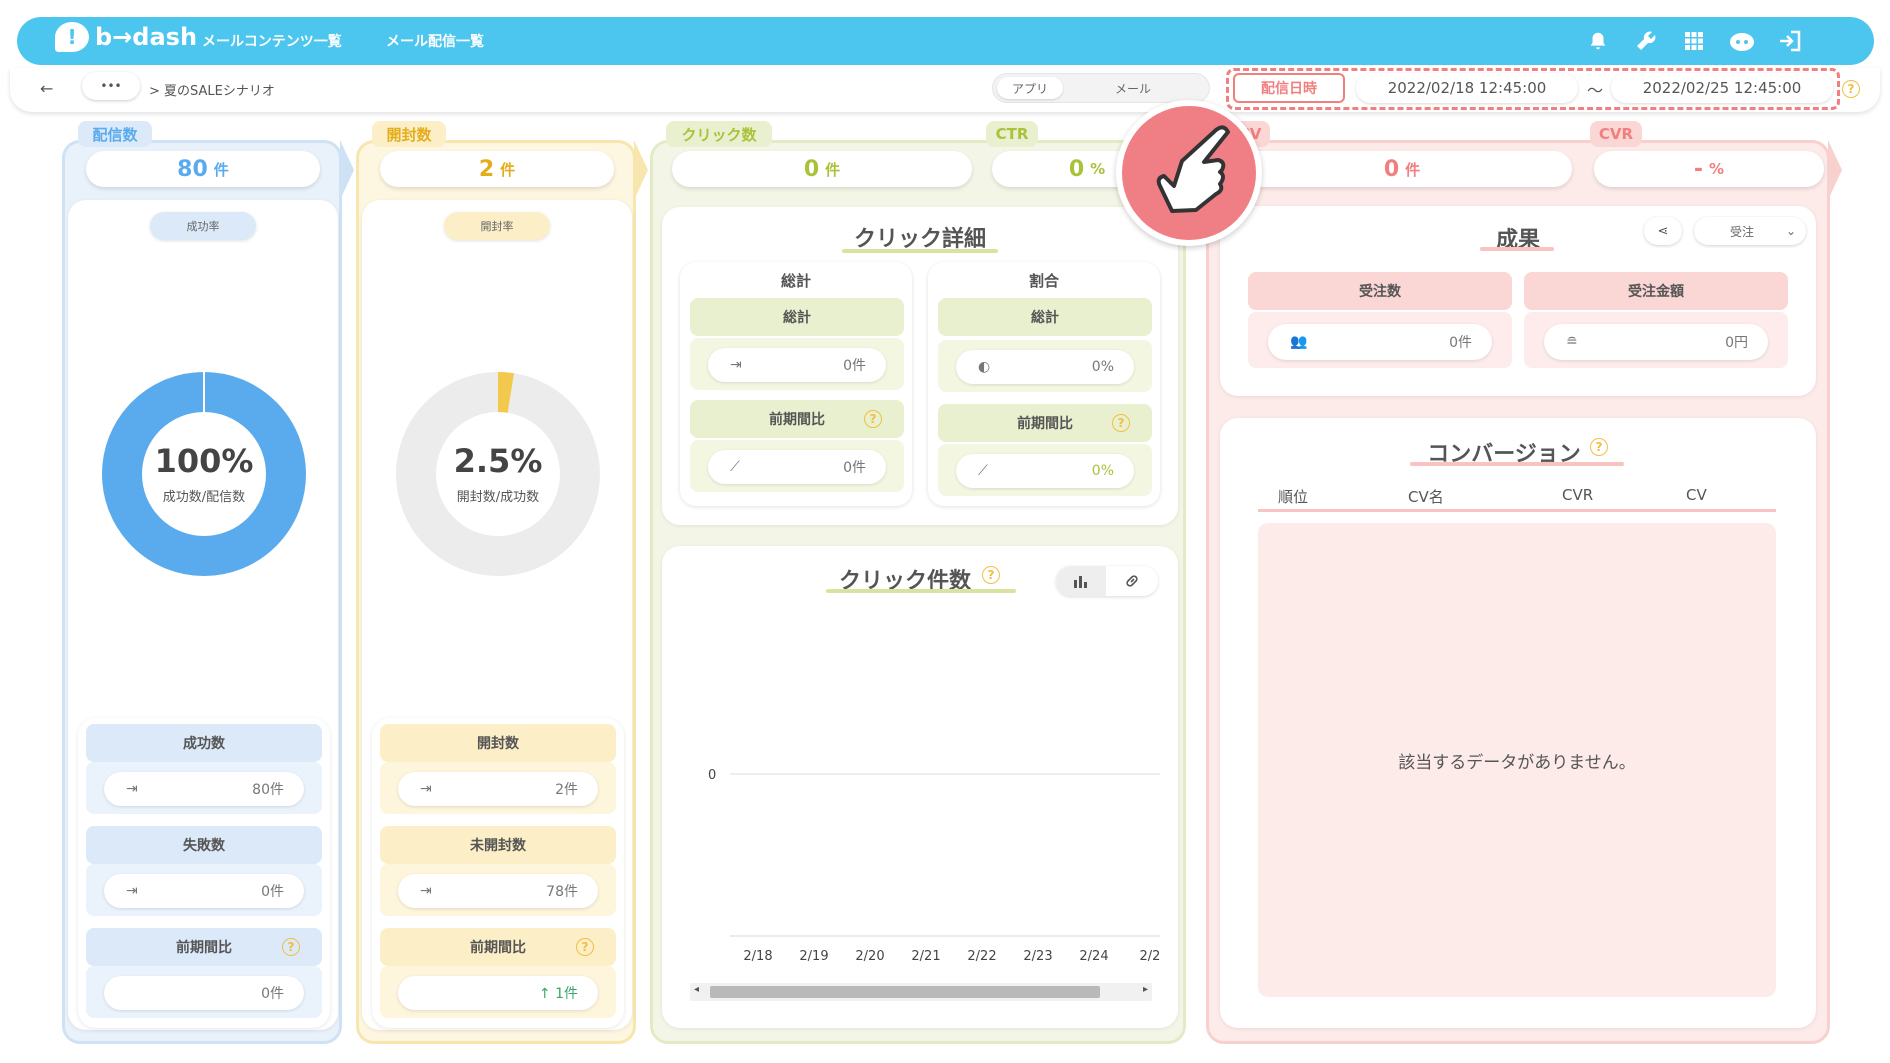 The image size is (1890, 1063). What do you see at coordinates (833, 169) in the screenshot?
I see `click-unit: 件` at bounding box center [833, 169].